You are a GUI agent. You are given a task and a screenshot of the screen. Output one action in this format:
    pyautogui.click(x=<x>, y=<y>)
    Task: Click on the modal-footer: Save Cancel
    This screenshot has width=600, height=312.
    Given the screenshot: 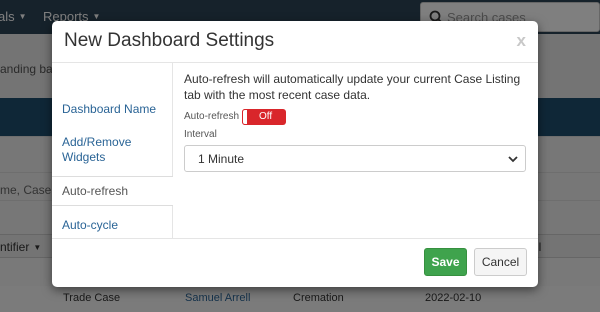 What is the action you would take?
    pyautogui.click(x=295, y=262)
    